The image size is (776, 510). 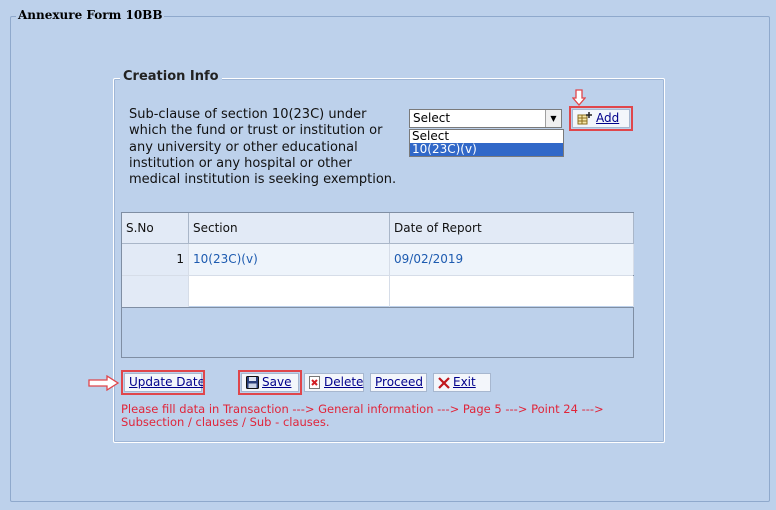 I want to click on arrow-down-icon, so click(x=579, y=97).